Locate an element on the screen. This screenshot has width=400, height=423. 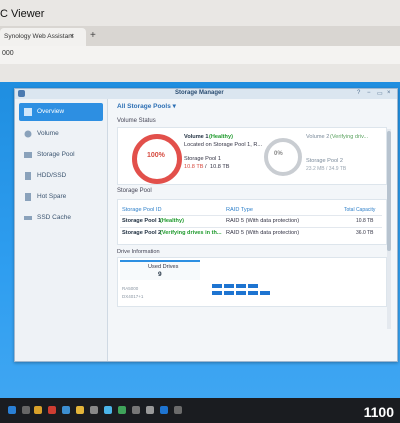
scrollbar-thumb is located at coordinates (389, 191).